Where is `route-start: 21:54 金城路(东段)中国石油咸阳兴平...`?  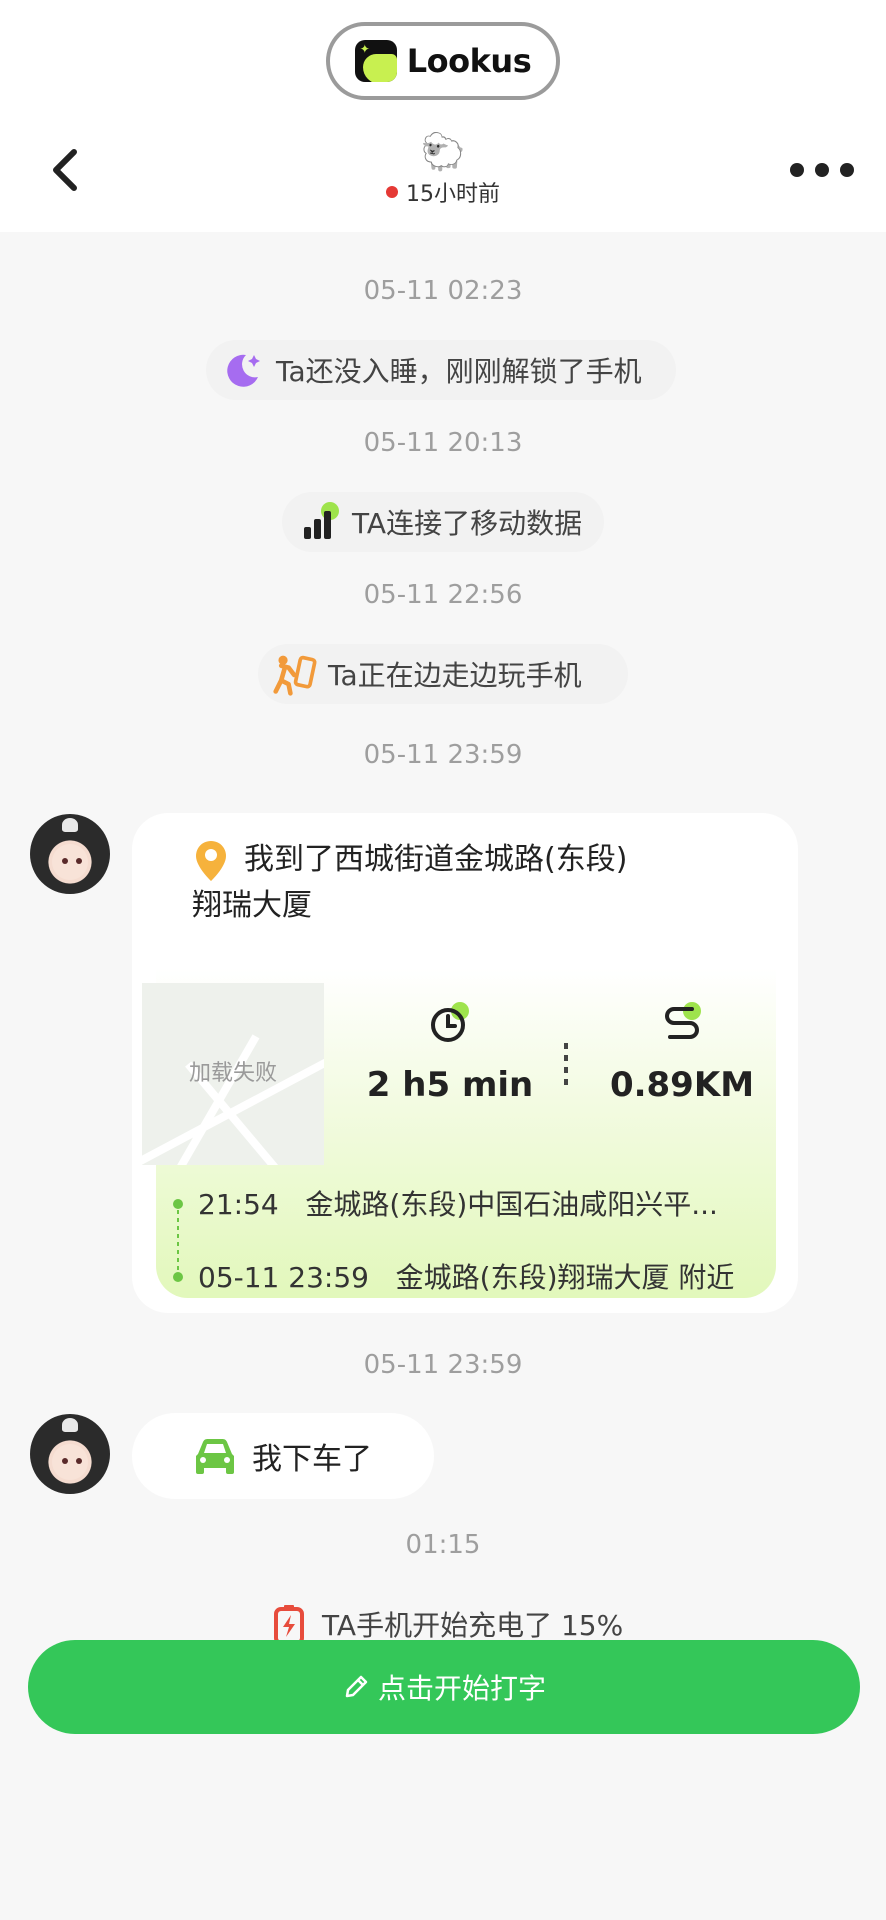 route-start: 21:54 金城路(东段)中国石油咸阳兴平... is located at coordinates (458, 1204).